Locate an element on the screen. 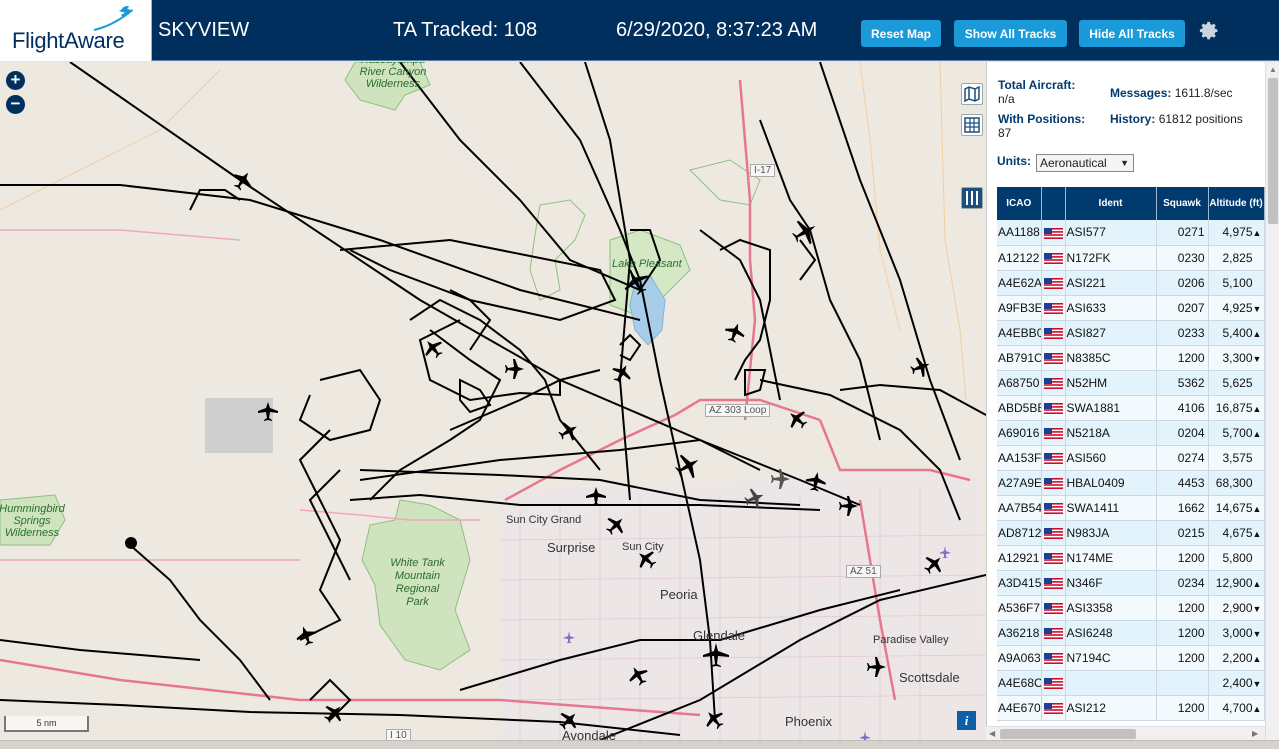  icao-cell: A12921 is located at coordinates (1019, 558).